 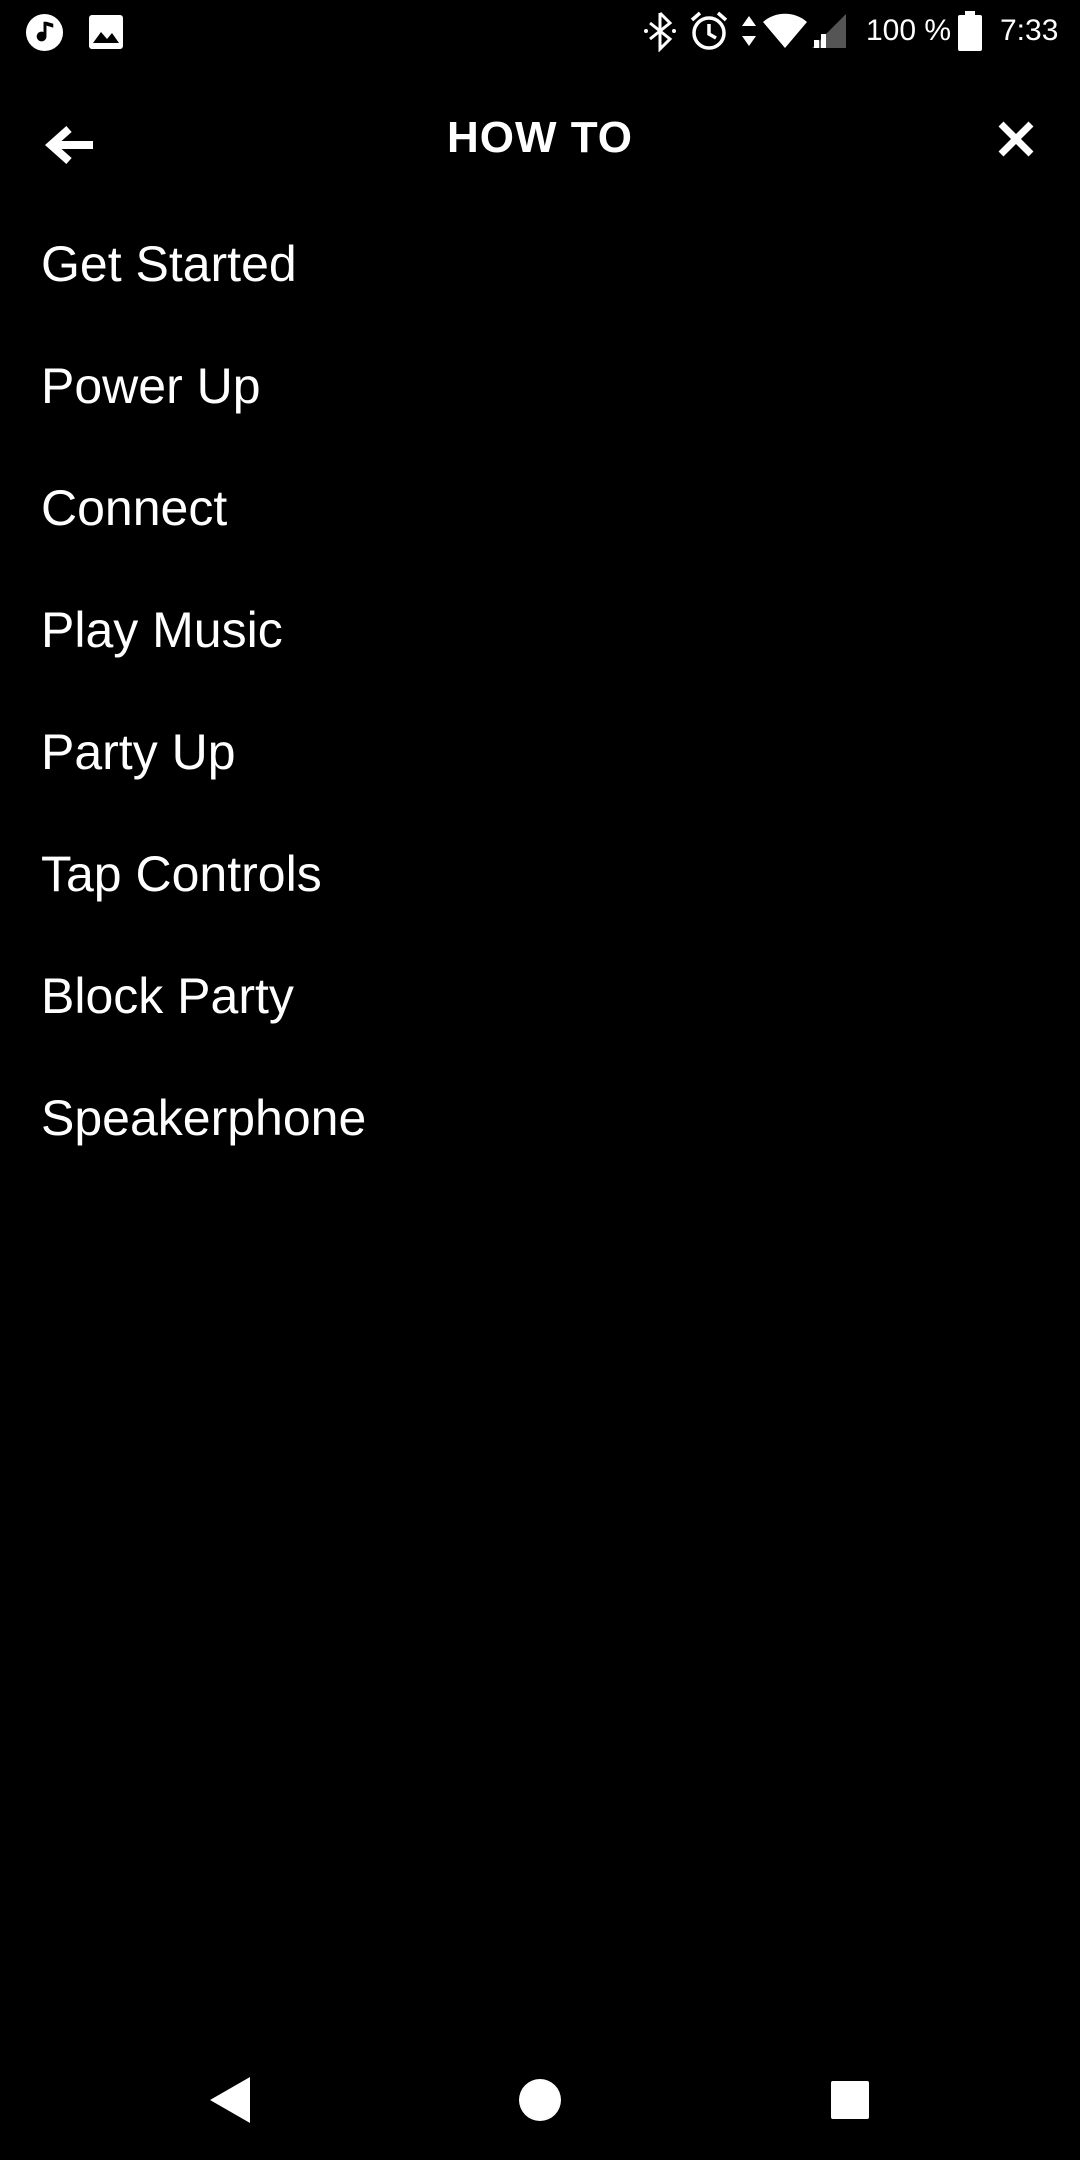 I want to click on menu-item-label: Block Party, so click(x=167, y=996).